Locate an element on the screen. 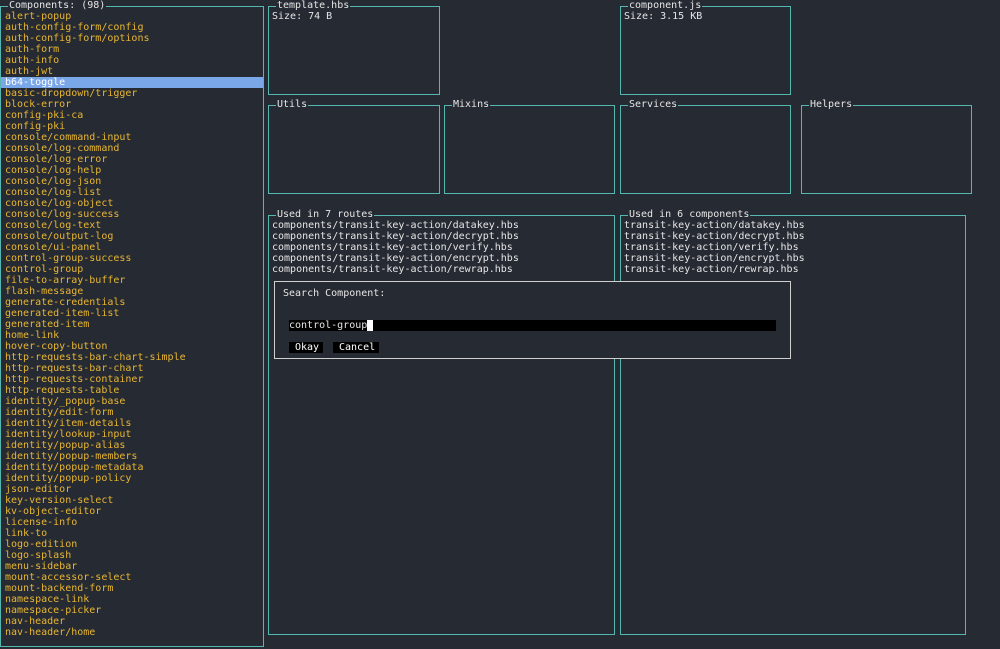 This screenshot has height=649, width=1000. component-list-item: http-requests-table is located at coordinates (132, 390).